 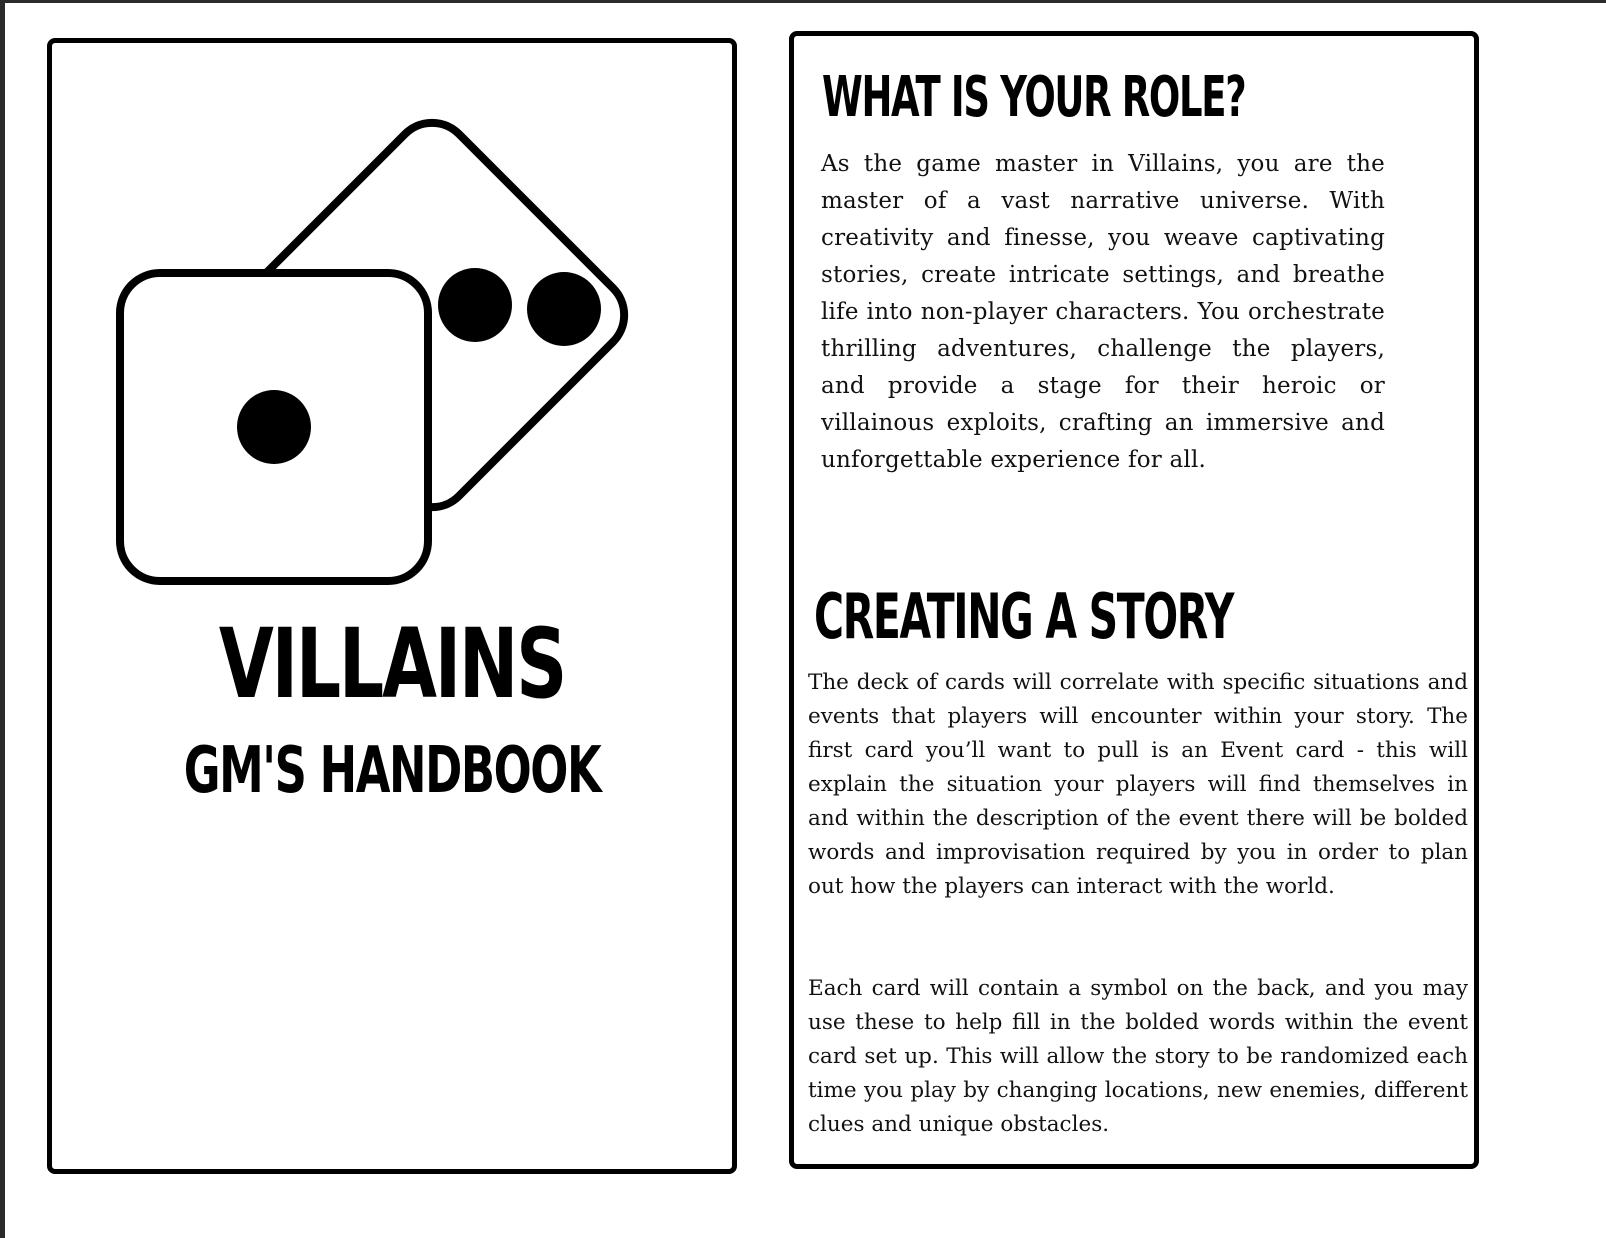 I want to click on front-die-pip, so click(x=274, y=427).